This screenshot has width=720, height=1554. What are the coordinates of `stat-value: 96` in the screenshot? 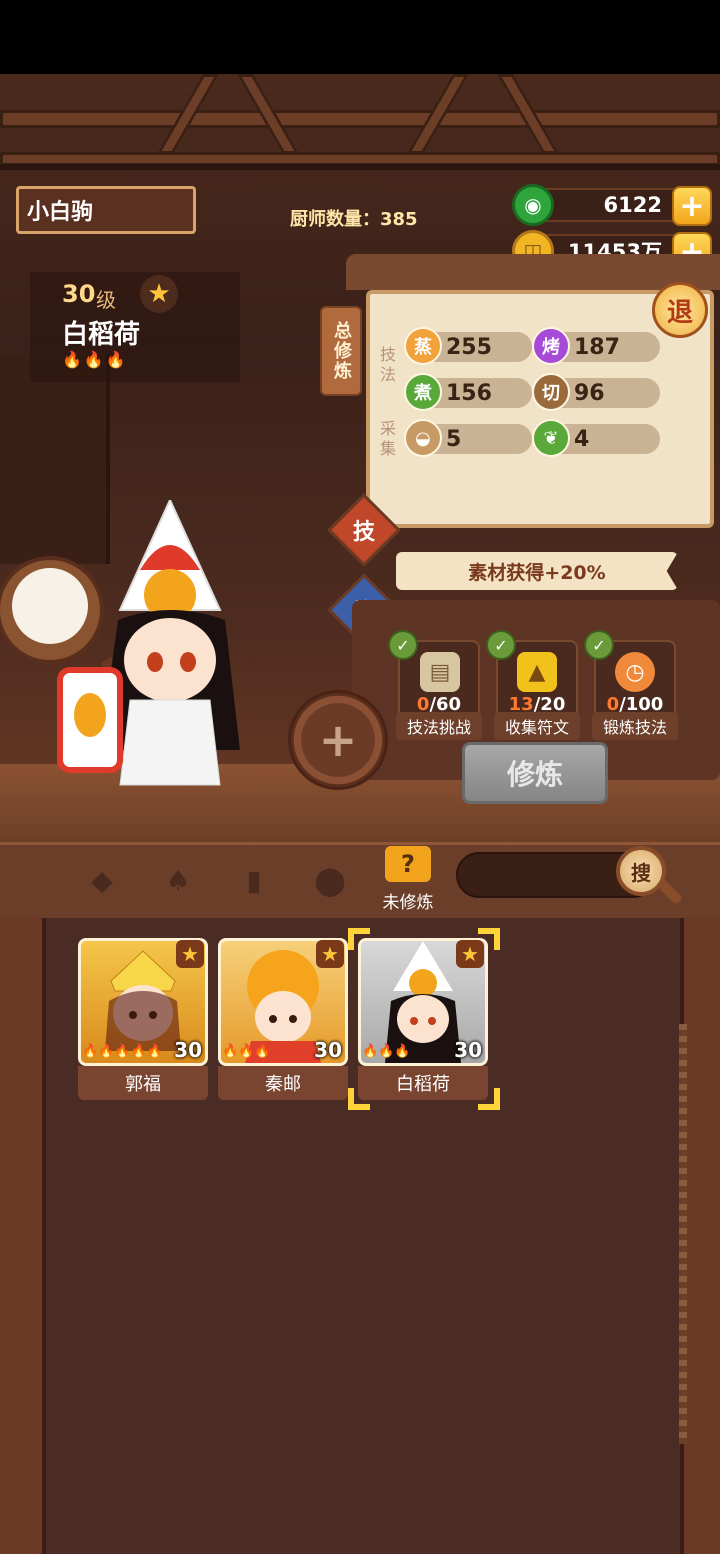 It's located at (589, 393).